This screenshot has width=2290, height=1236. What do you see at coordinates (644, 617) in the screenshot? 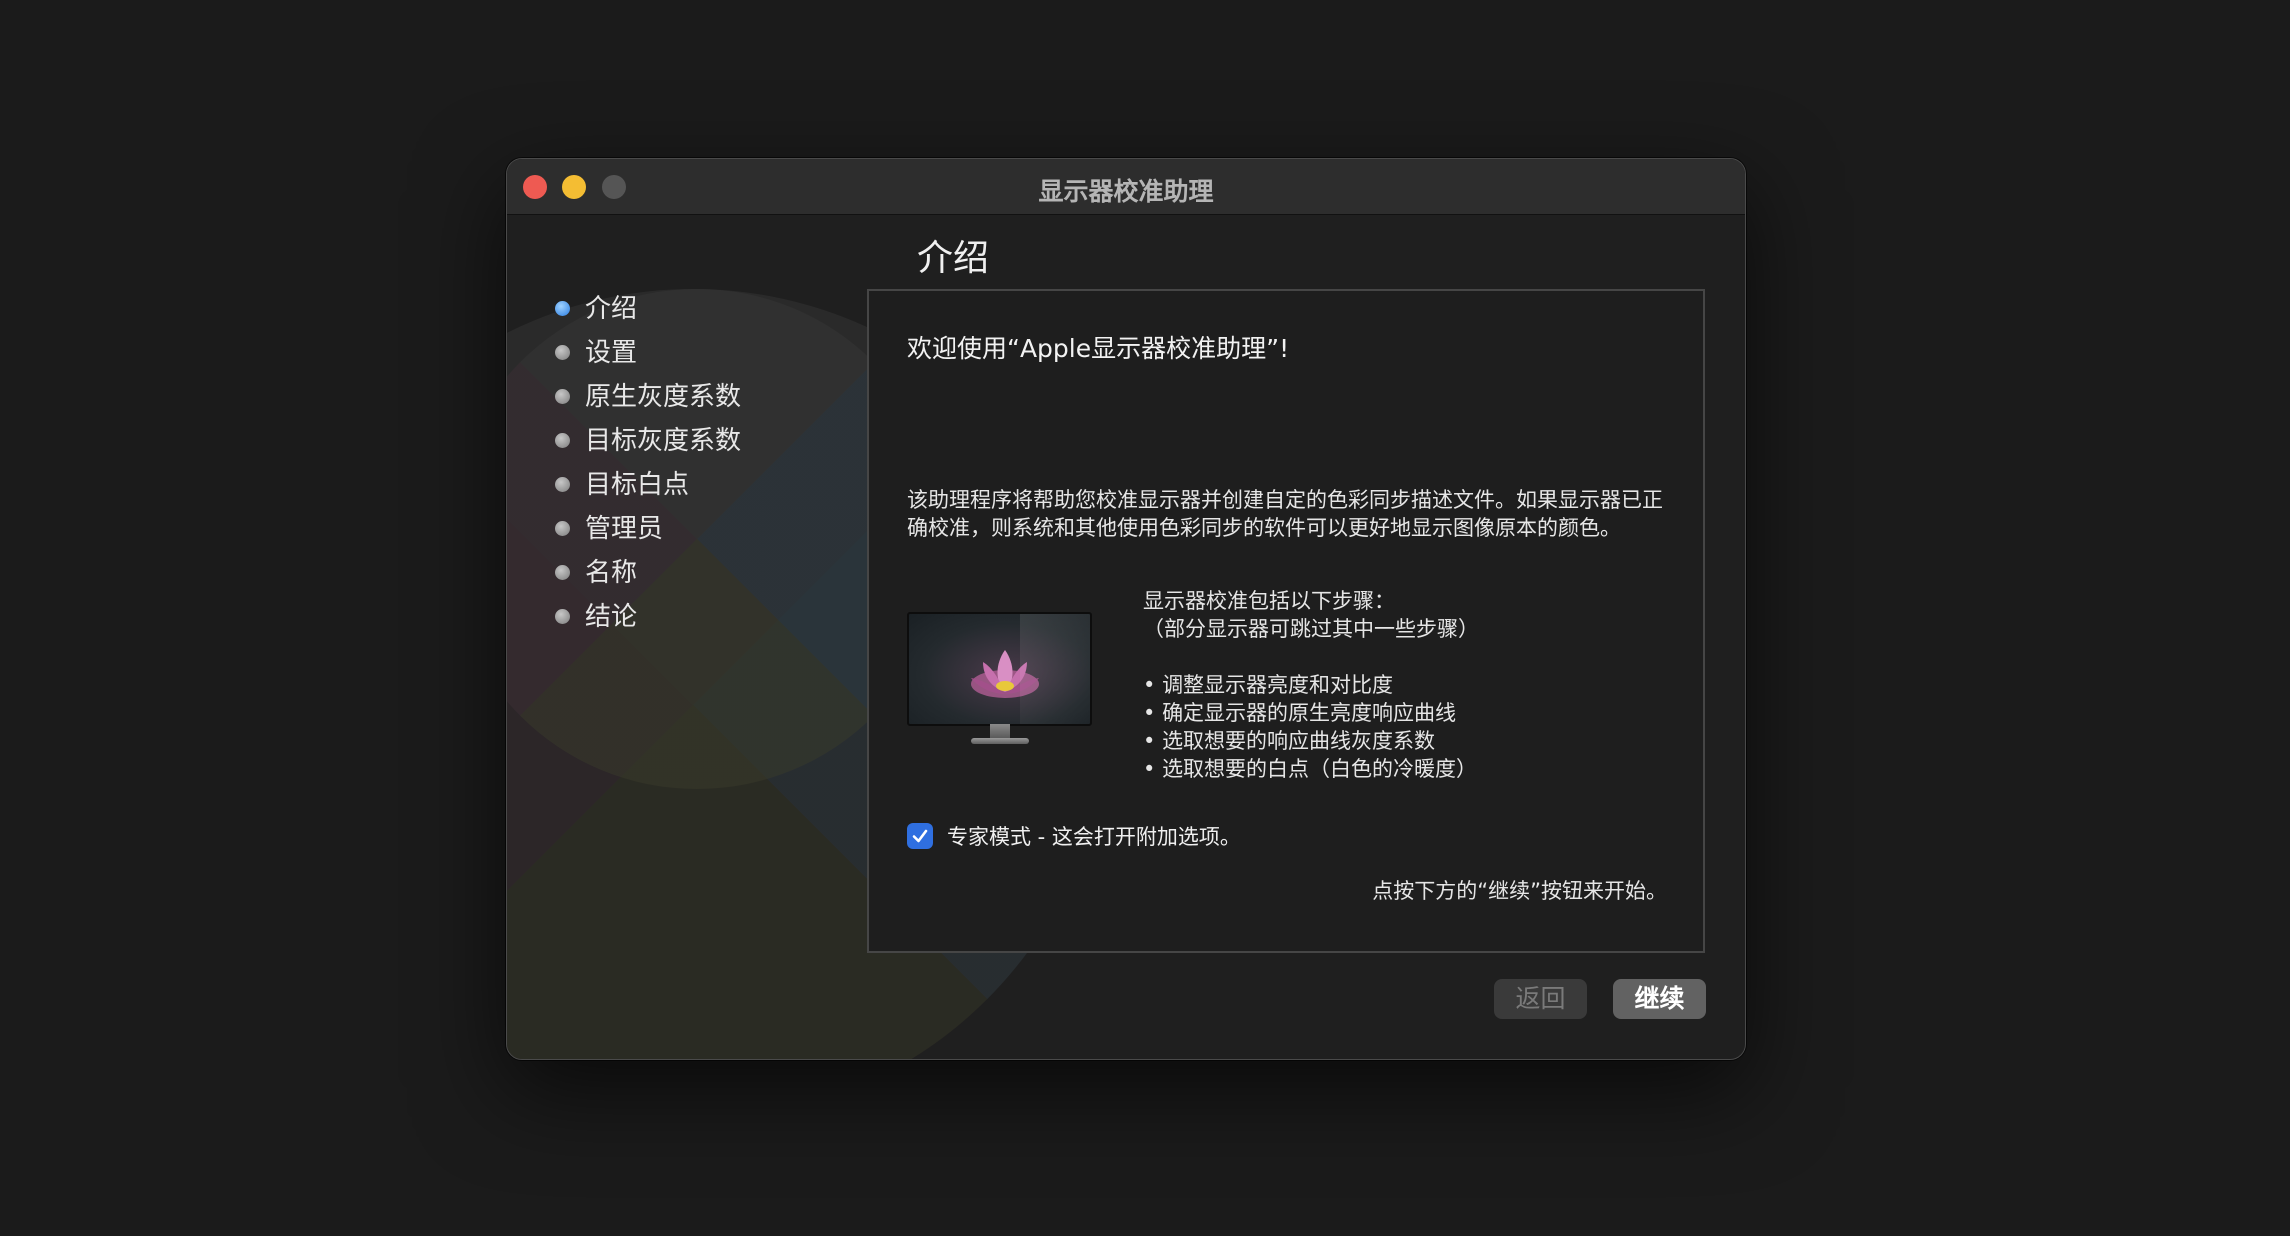
I see `step-item-conclusion: 结论` at bounding box center [644, 617].